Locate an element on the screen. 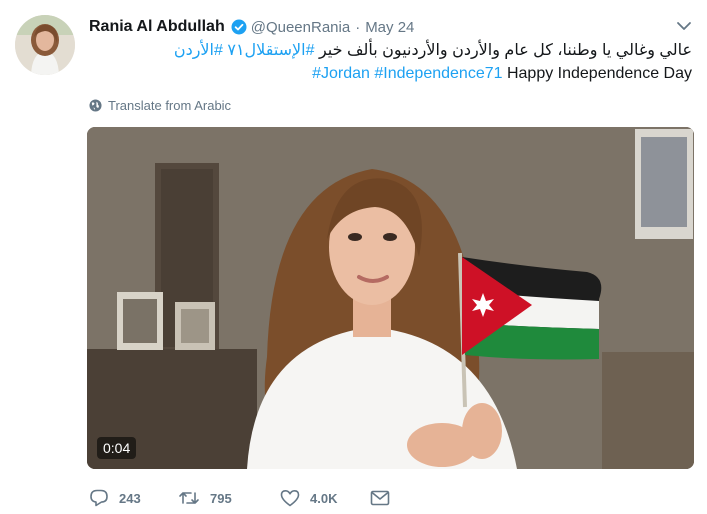  author-handle: @QueenRania is located at coordinates (300, 27).